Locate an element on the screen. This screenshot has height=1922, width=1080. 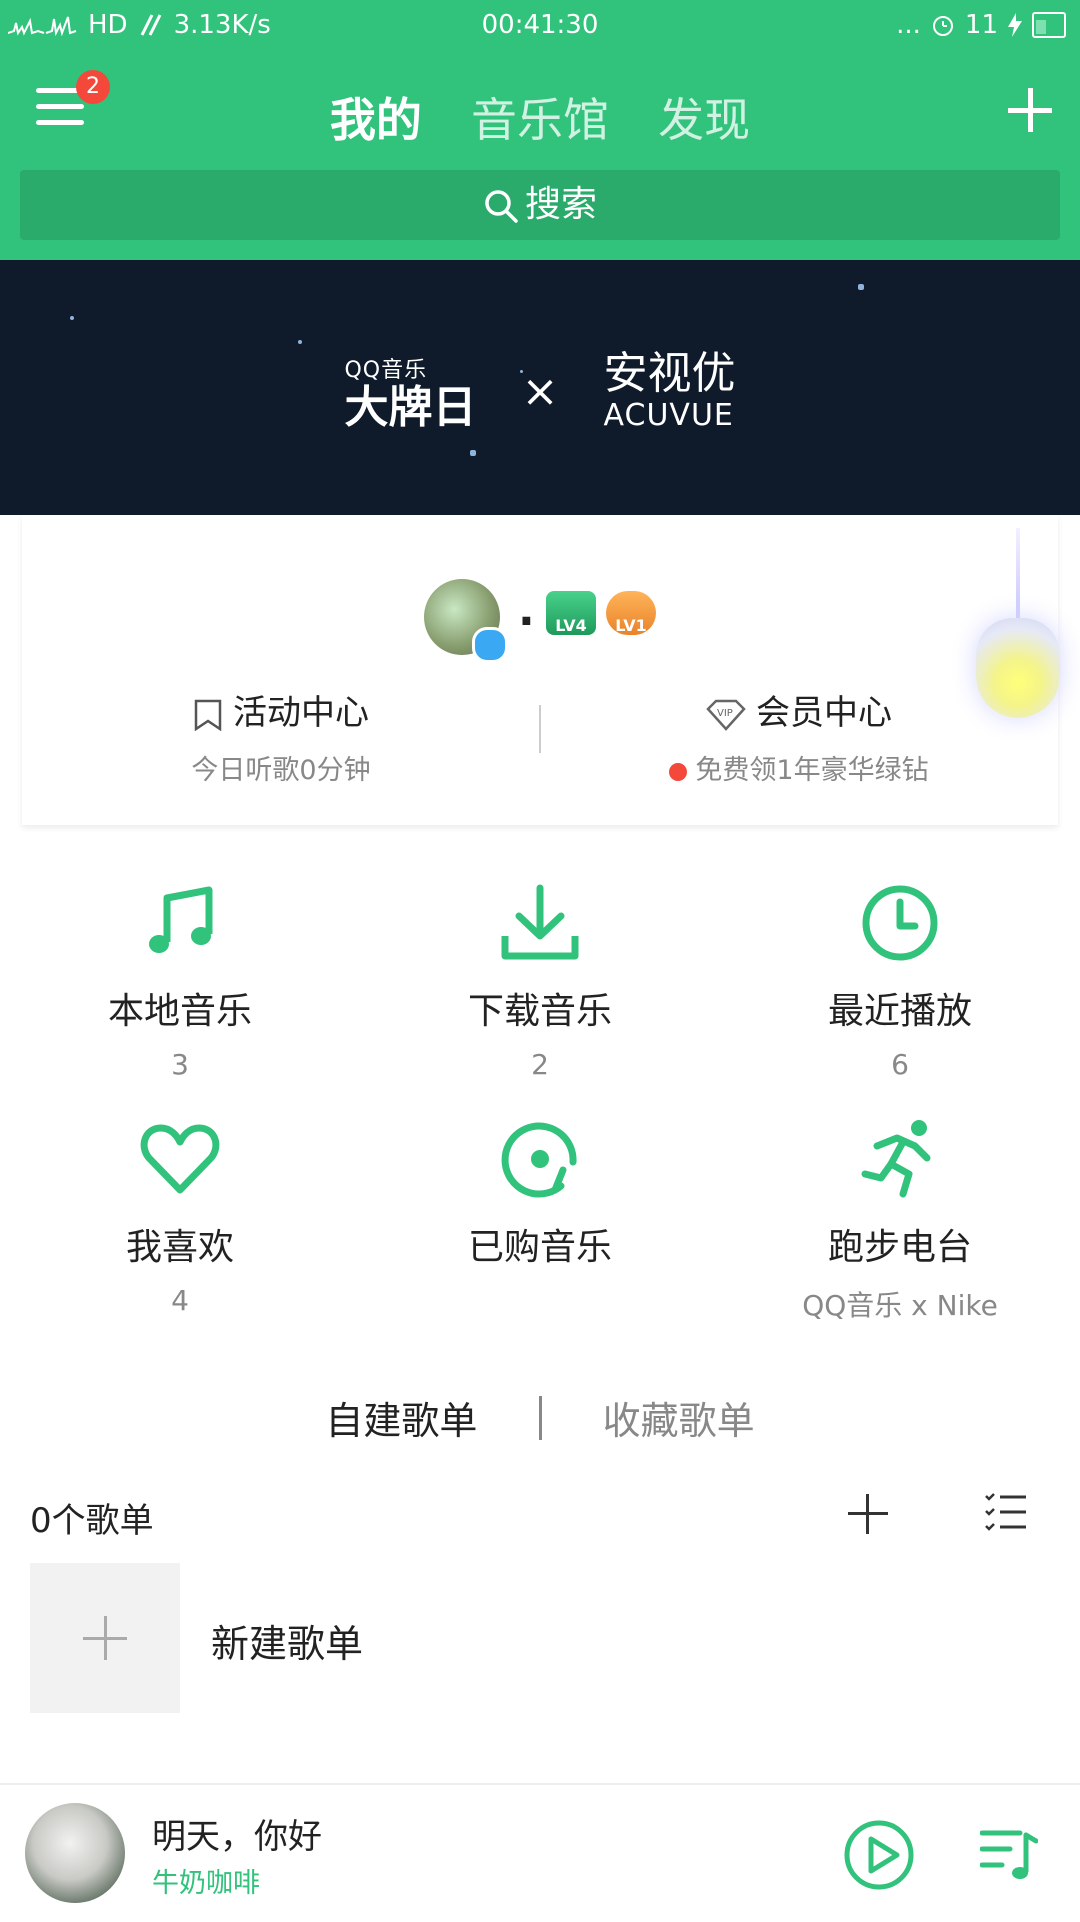
charging-icon is located at coordinates (1015, 25).